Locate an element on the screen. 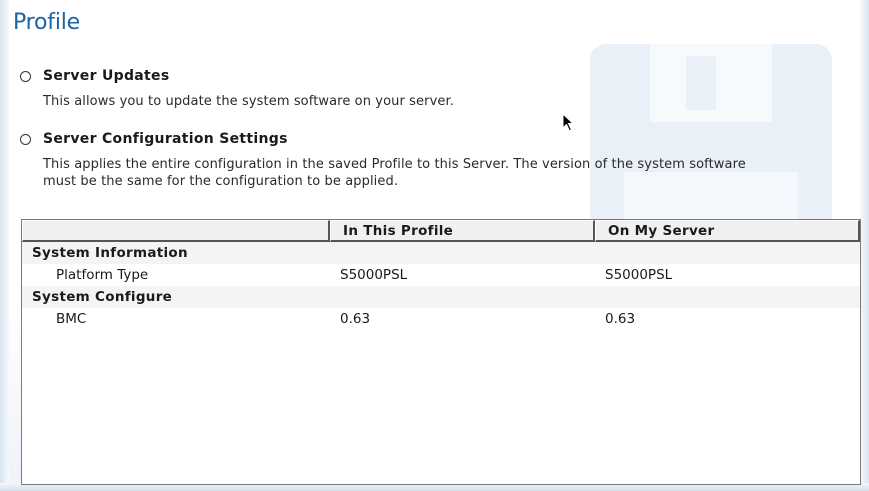  panel-edge-left is located at coordinates (4, 245).